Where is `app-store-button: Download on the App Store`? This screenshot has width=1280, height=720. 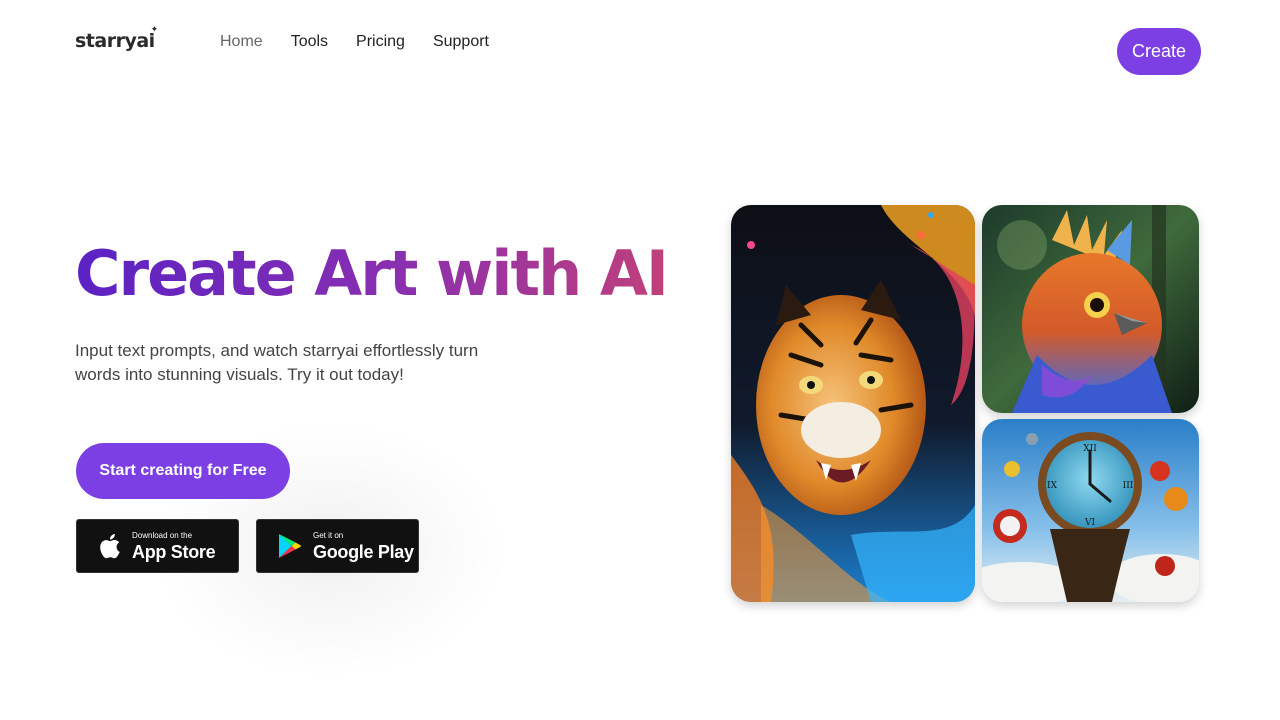 app-store-button: Download on the App Store is located at coordinates (157, 546).